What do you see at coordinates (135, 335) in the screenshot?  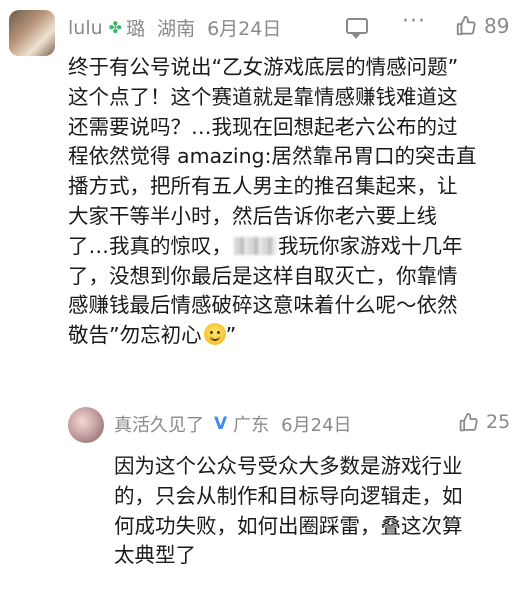 I see `comment-line-part: 敬告”勿忘初心` at bounding box center [135, 335].